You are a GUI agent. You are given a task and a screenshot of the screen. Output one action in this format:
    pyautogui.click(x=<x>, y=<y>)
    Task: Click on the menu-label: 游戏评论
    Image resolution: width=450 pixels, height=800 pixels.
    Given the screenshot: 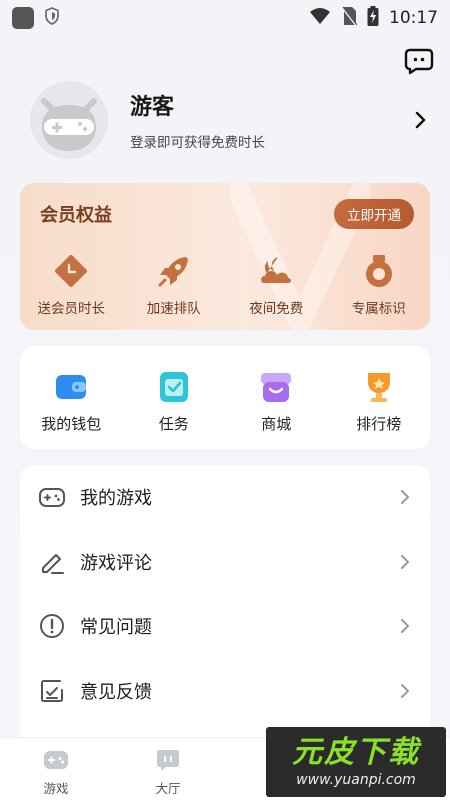 What is the action you would take?
    pyautogui.click(x=116, y=563)
    